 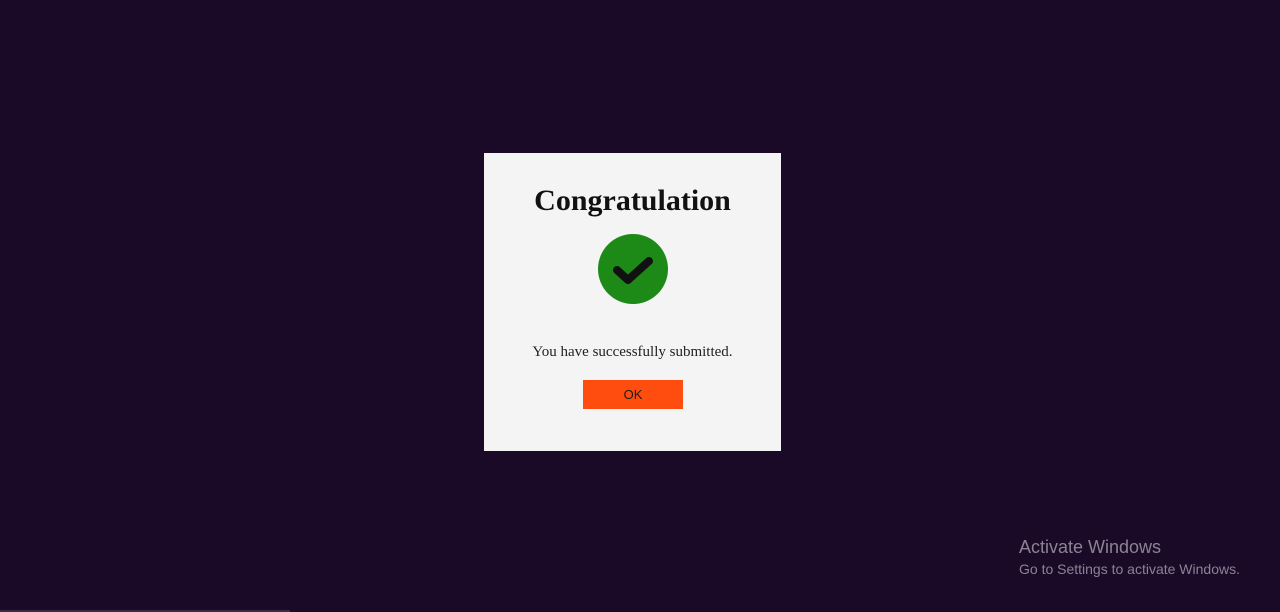 I want to click on watermark-title: Activate Windows, so click(x=1090, y=547).